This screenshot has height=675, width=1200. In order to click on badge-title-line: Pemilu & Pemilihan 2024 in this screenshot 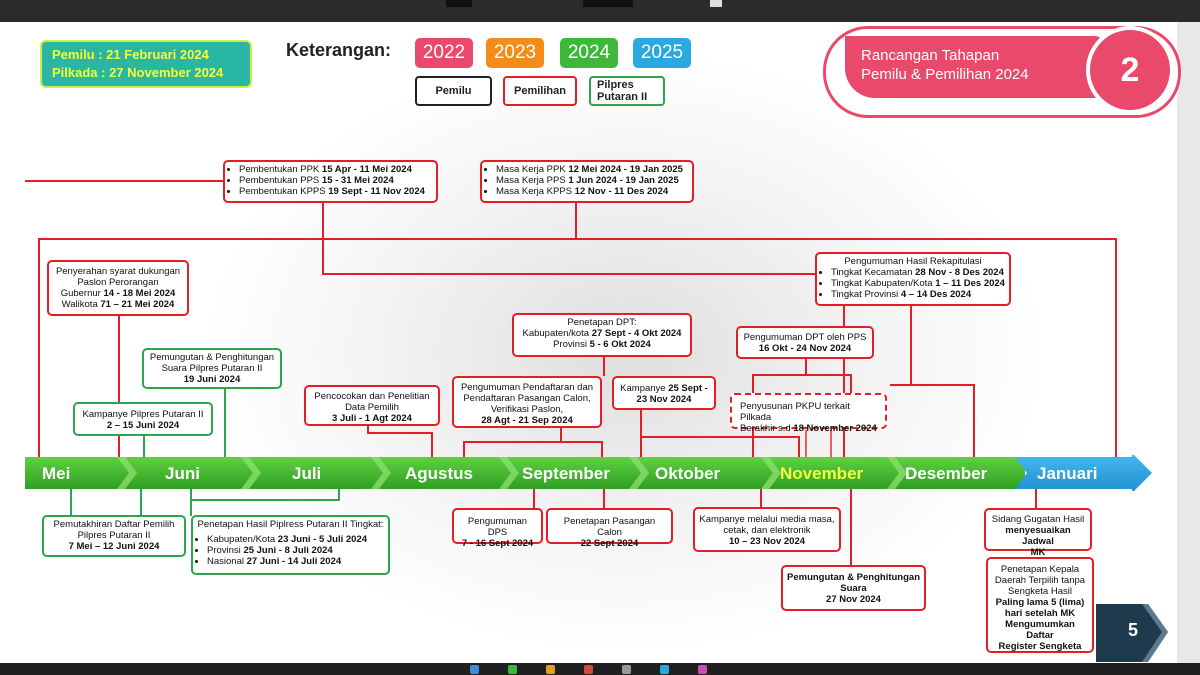, I will do `click(945, 74)`.